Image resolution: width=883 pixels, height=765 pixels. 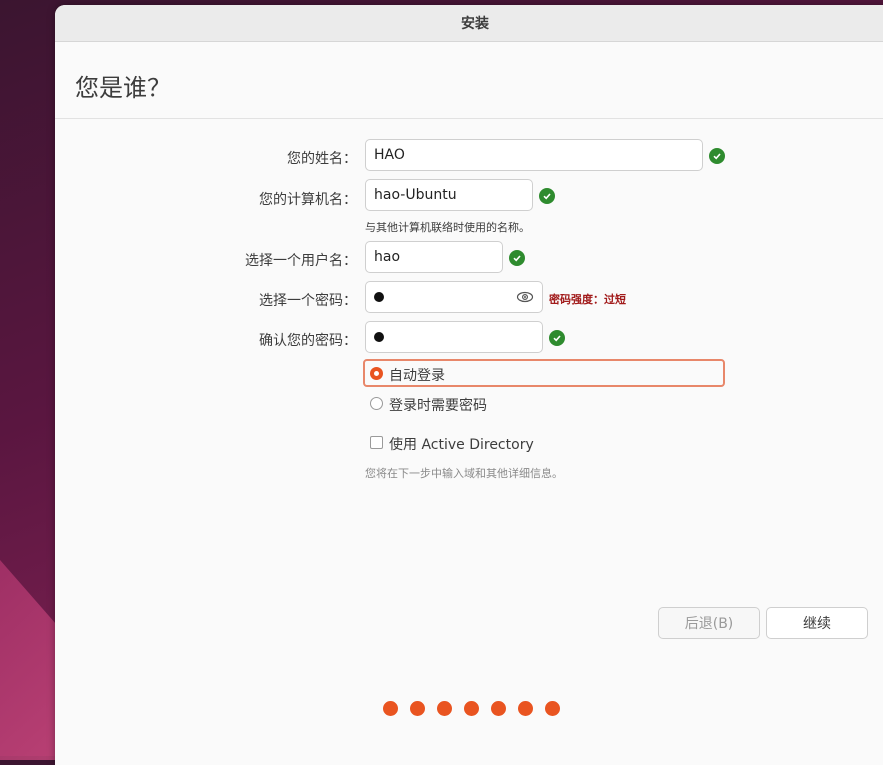 What do you see at coordinates (379, 337) in the screenshot?
I see `confirm-password-mask-dot` at bounding box center [379, 337].